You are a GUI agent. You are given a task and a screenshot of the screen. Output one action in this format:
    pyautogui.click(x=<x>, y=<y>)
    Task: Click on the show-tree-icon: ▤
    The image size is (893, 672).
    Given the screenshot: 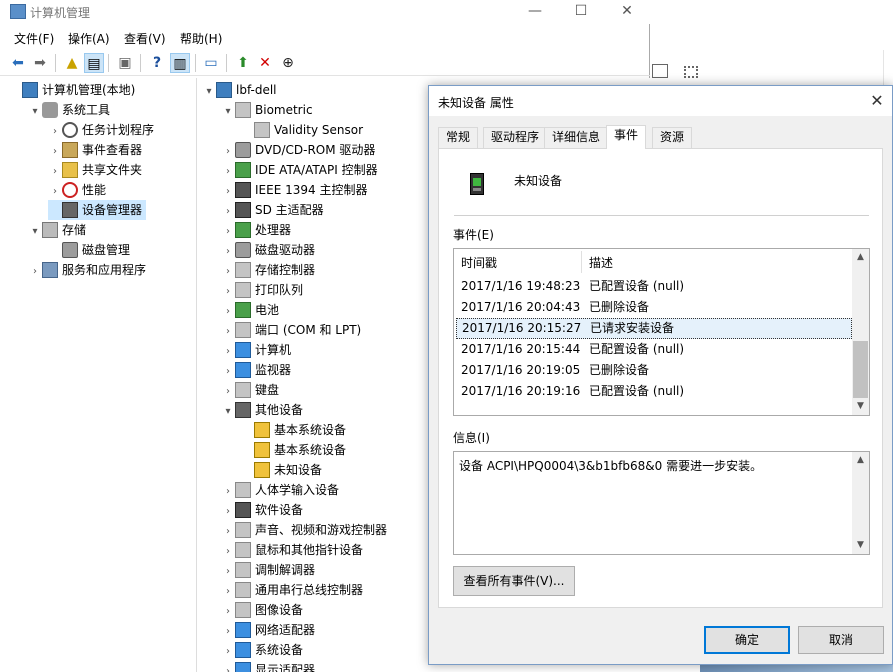 What is the action you would take?
    pyautogui.click(x=94, y=63)
    